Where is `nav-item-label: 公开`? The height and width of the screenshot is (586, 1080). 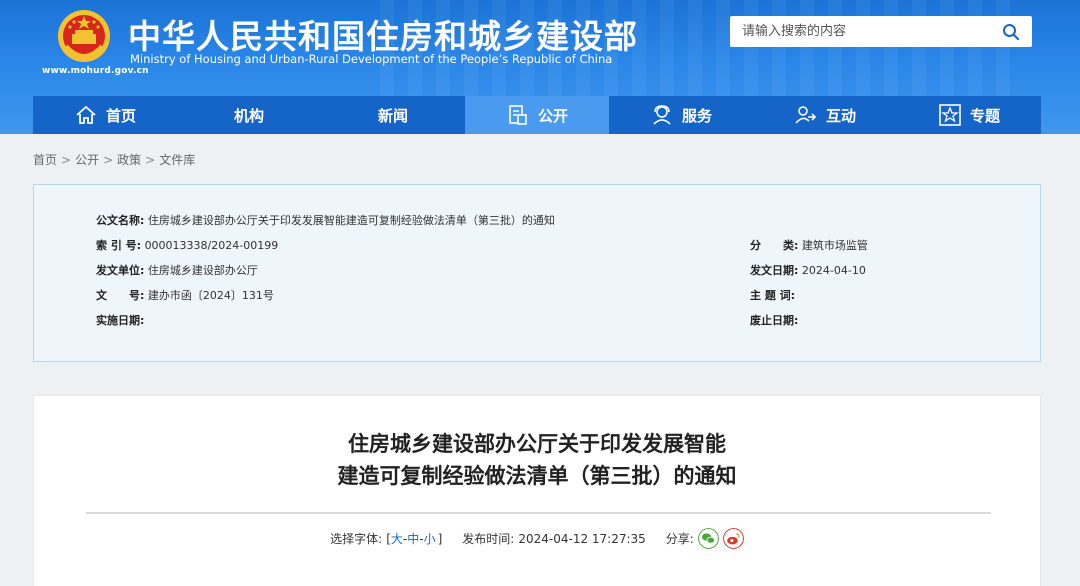
nav-item-label: 公开 is located at coordinates (552, 115).